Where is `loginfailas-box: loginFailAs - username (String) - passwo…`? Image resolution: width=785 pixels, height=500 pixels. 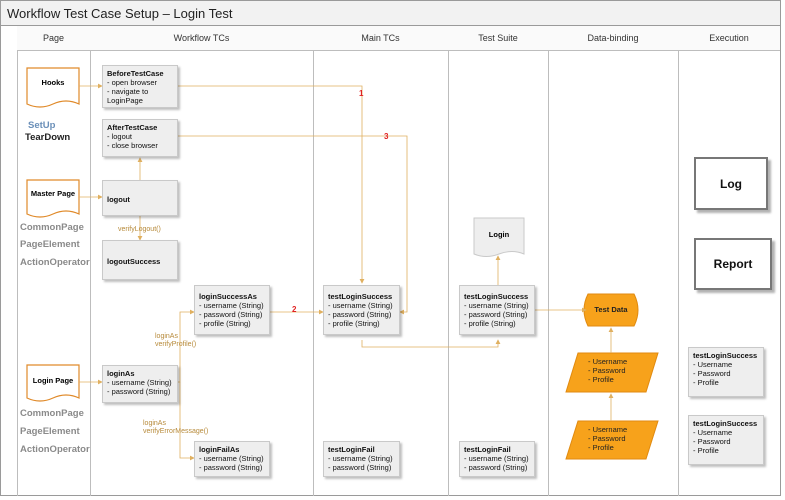 loginfailas-box: loginFailAs - username (String) - passwo… is located at coordinates (232, 459).